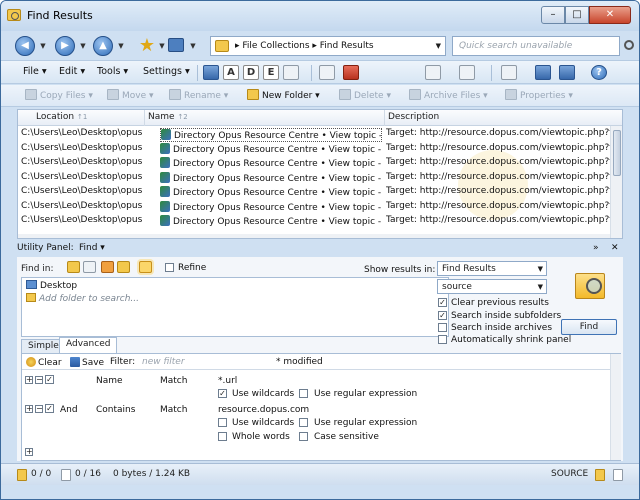  Describe the element at coordinates (176, 45) in the screenshot. I see `computer-icon` at that location.